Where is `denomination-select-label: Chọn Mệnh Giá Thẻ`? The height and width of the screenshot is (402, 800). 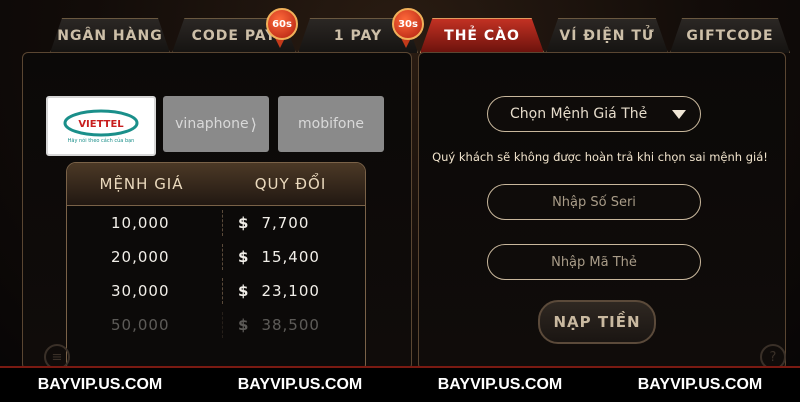 denomination-select-label: Chọn Mệnh Giá Thẻ is located at coordinates (579, 114).